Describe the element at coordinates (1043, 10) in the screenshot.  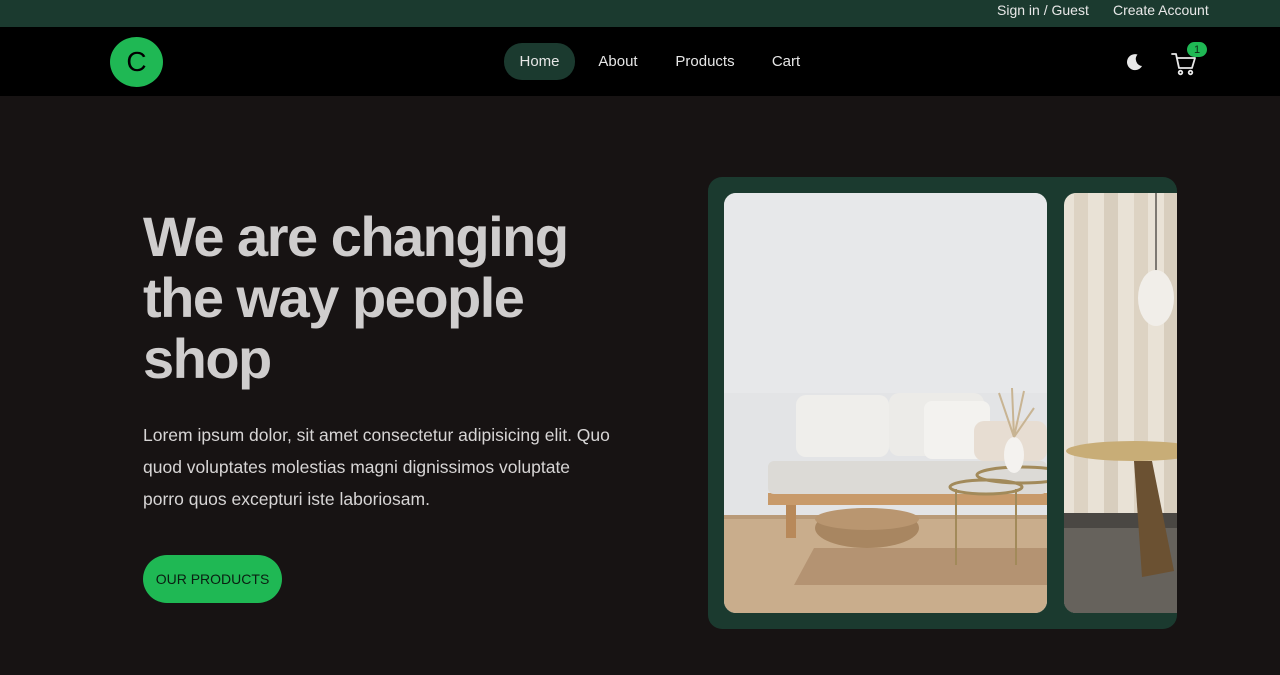
I see `sign-in-link: Sign in / Guest` at that location.